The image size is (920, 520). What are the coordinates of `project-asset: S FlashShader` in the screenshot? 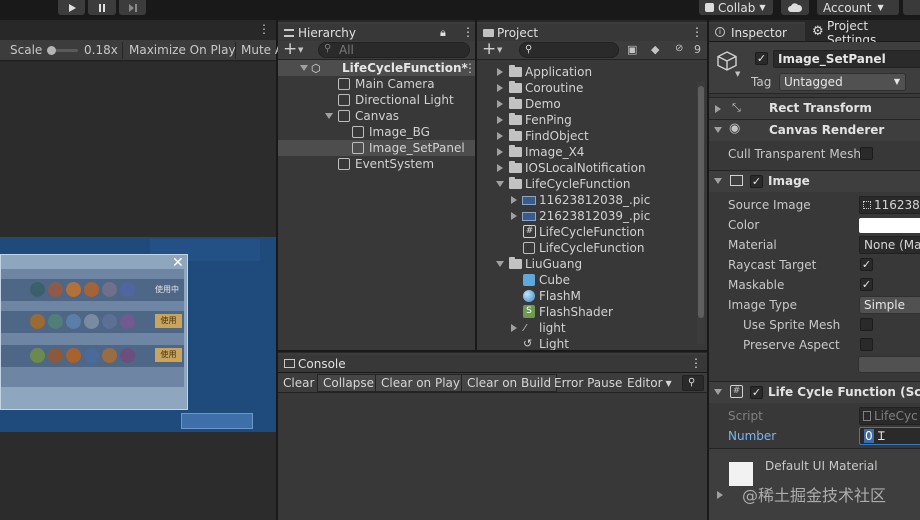 It's located at (588, 312).